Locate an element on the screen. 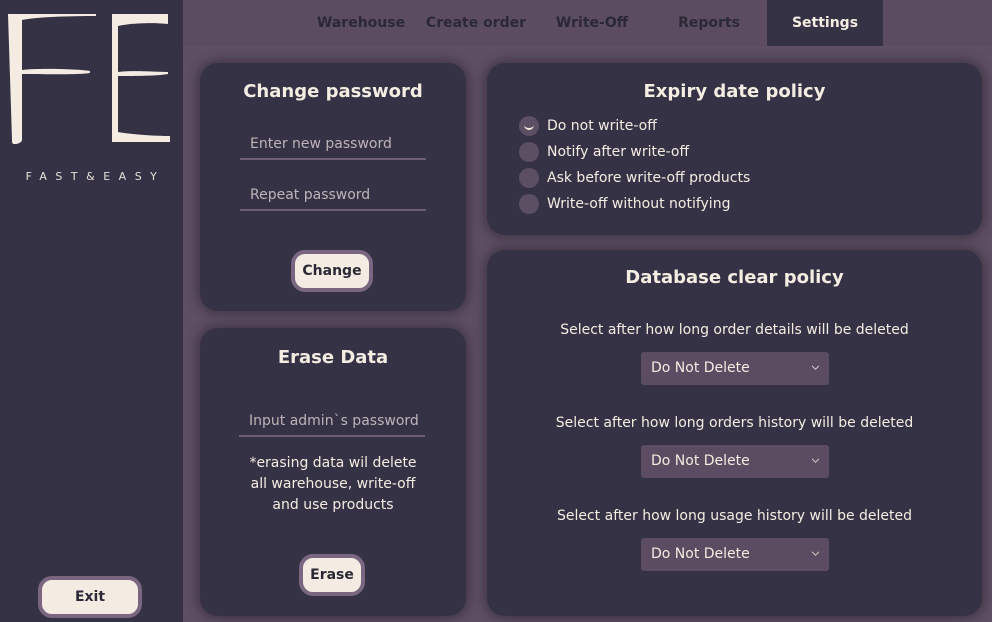 Image resolution: width=992 pixels, height=622 pixels. brand-text: FAST&EASY is located at coordinates (95, 176).